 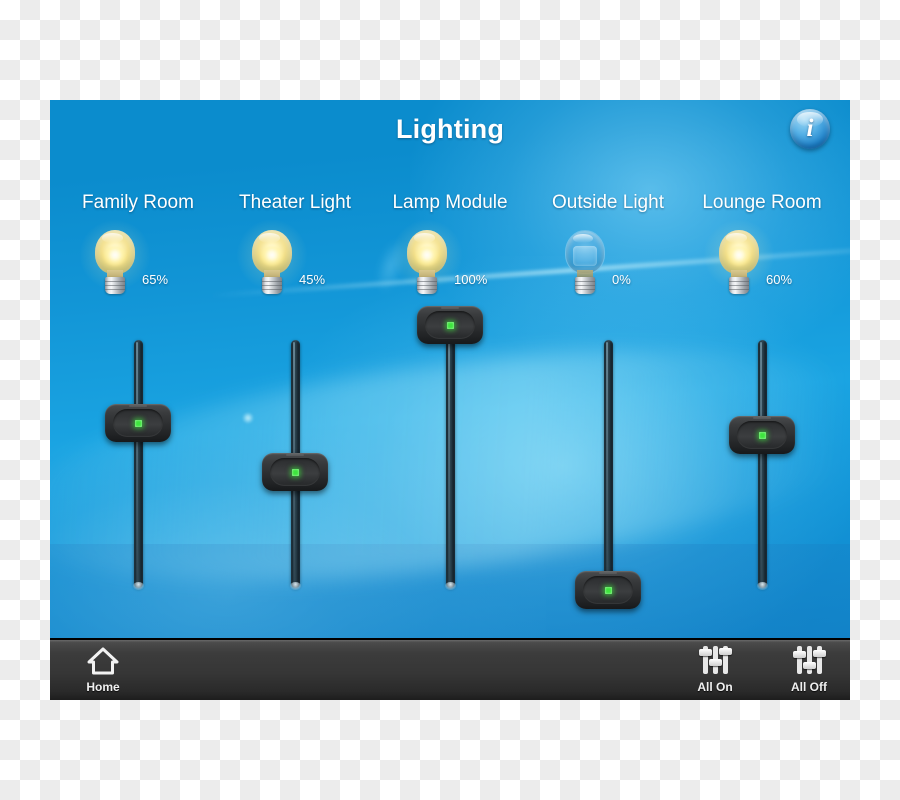 I want to click on light-bulb-off-icon, so click(x=585, y=263).